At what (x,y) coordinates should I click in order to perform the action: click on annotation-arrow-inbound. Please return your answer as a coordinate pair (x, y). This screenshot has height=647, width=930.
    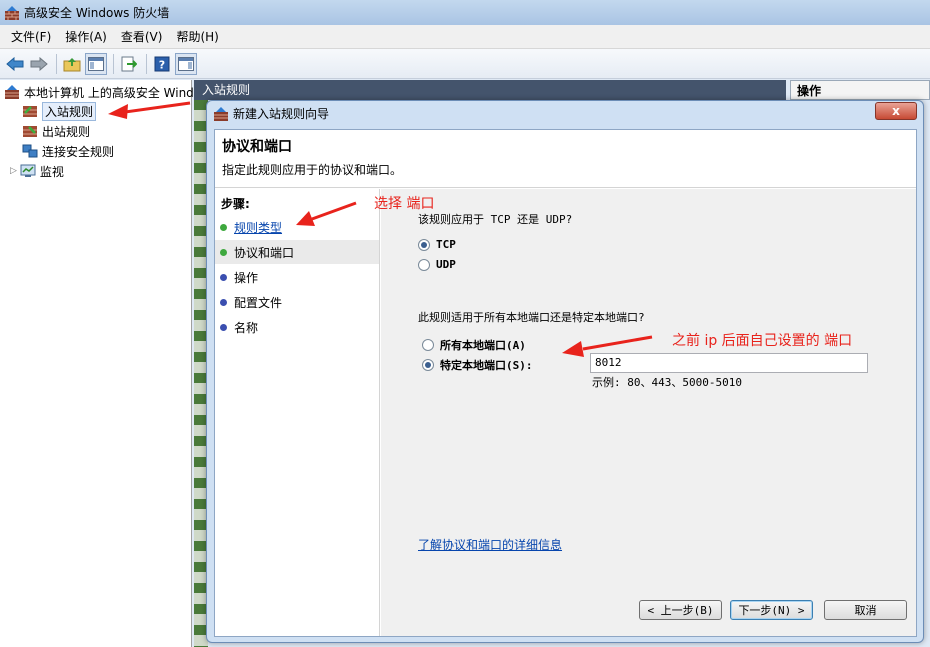
    Looking at the image, I should click on (157, 107).